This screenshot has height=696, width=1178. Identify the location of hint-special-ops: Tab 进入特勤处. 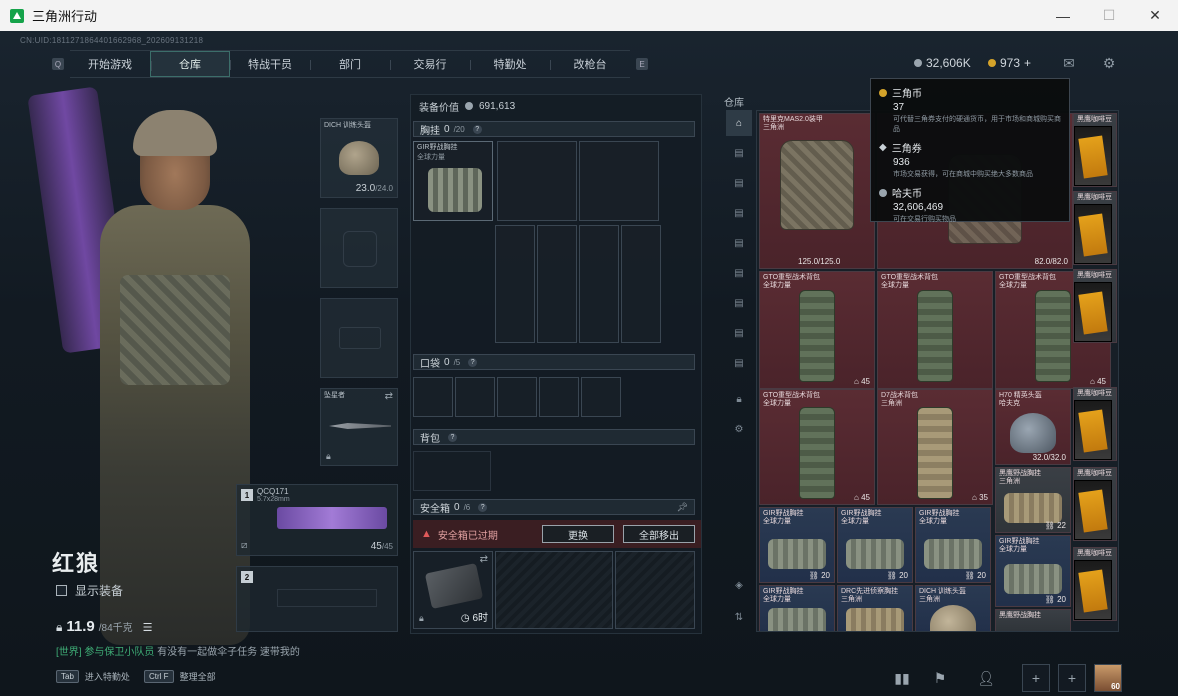
(93, 676).